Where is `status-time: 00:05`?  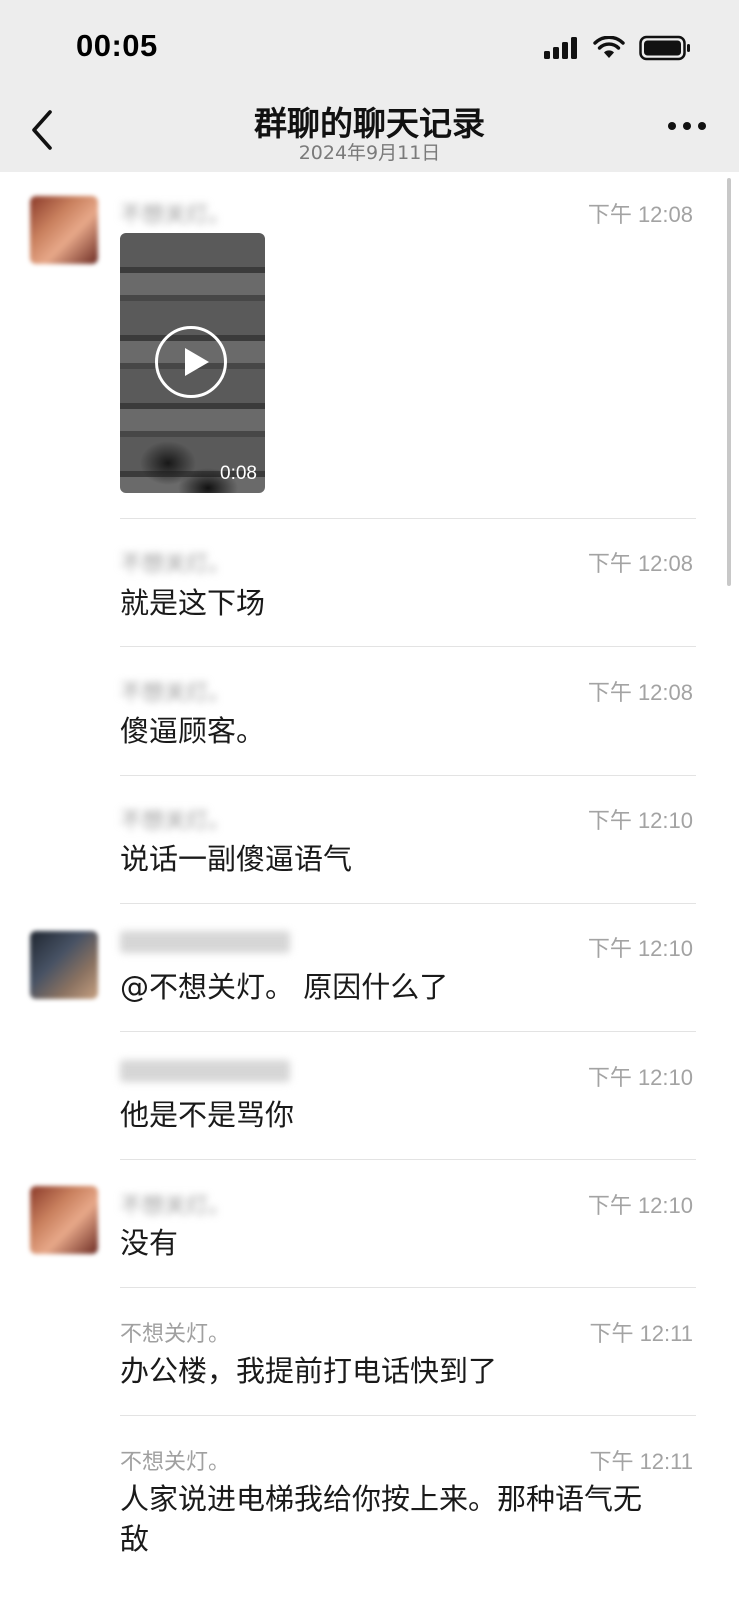
status-time: 00:05 is located at coordinates (117, 45).